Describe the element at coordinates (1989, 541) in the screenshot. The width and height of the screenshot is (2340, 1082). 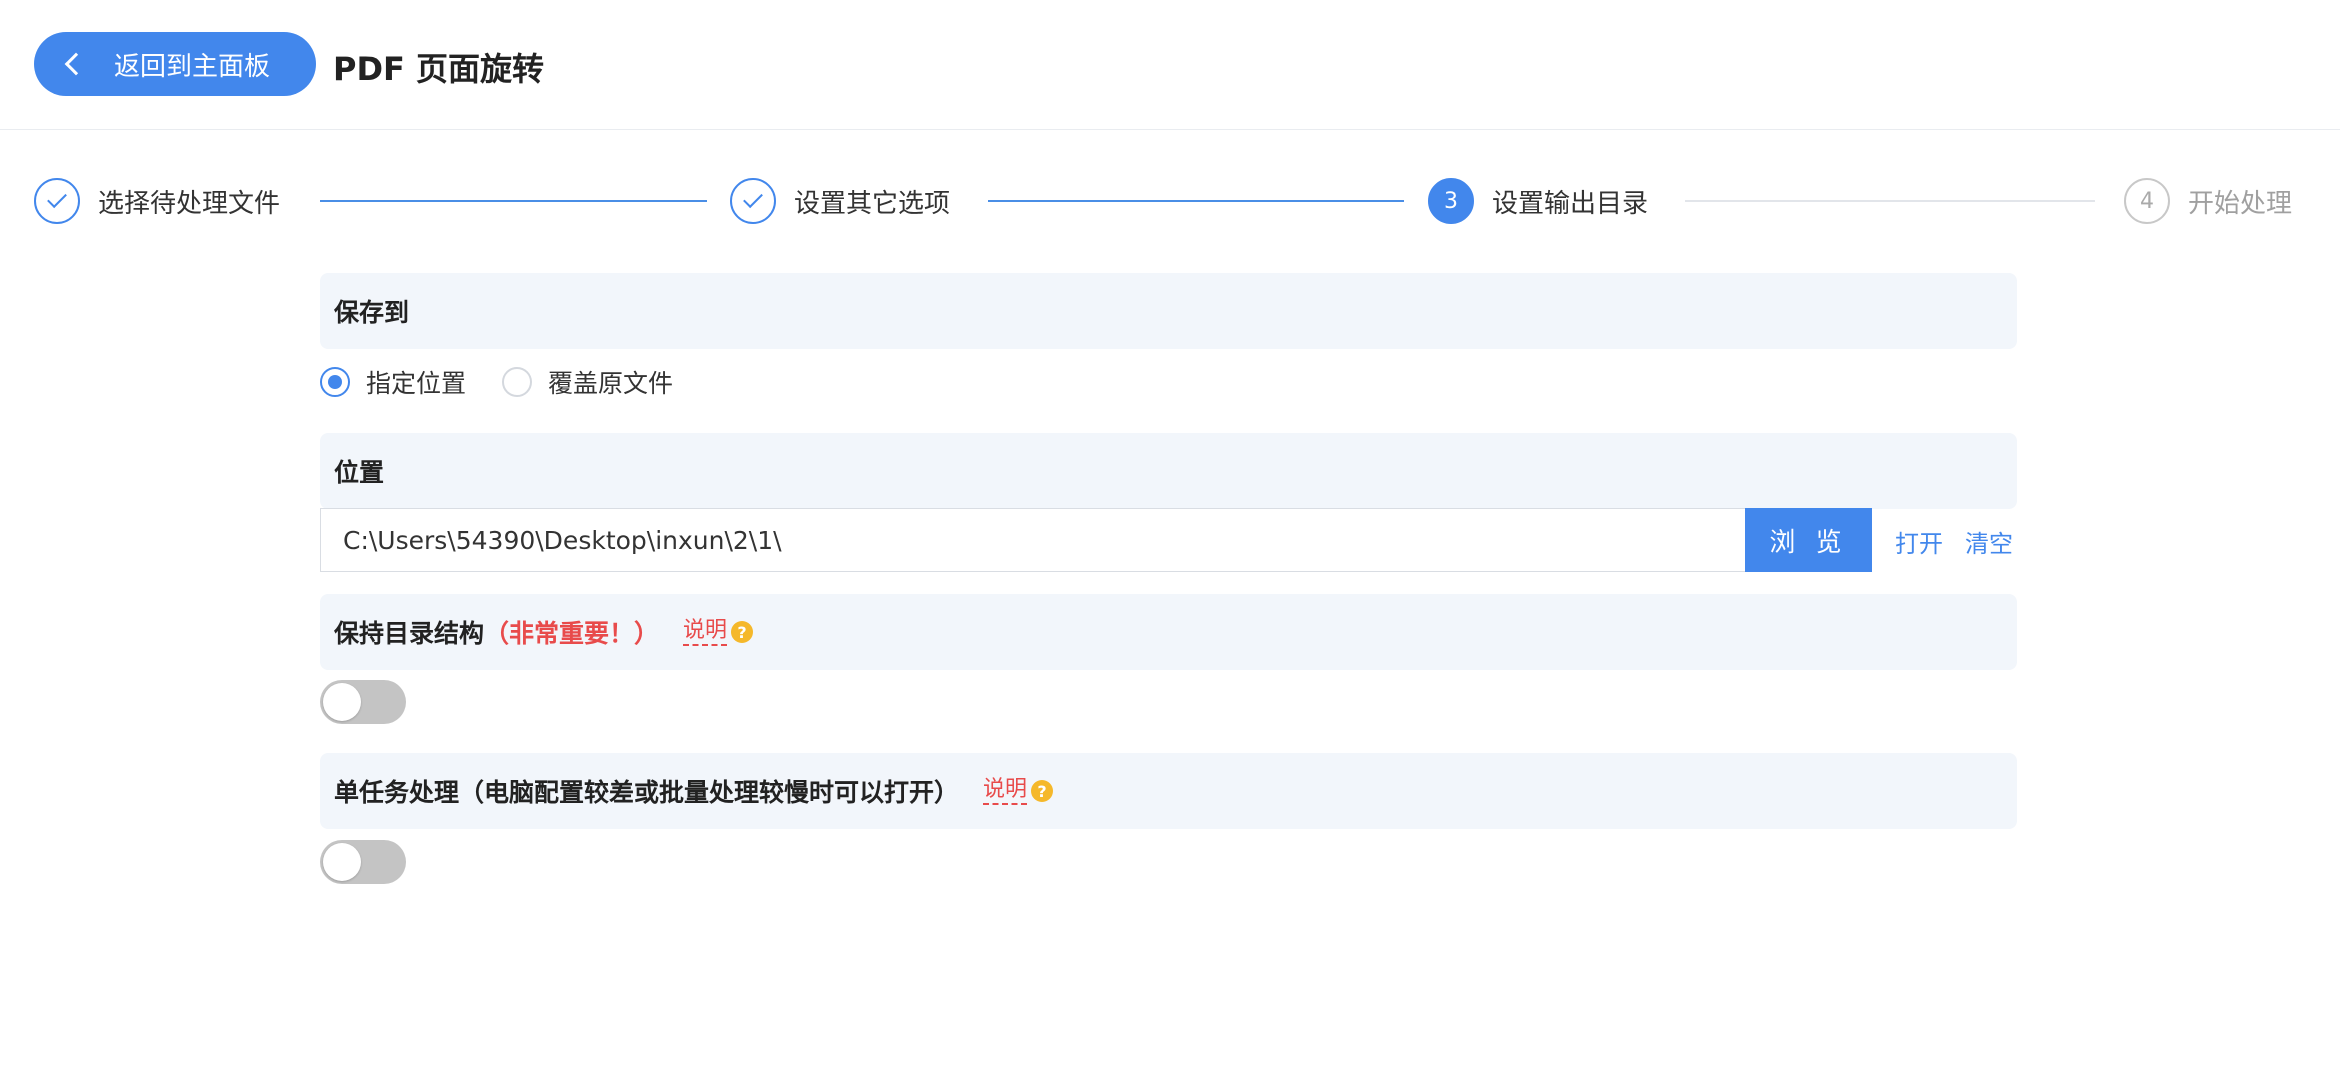
I see `clear-path-link: 清空` at that location.